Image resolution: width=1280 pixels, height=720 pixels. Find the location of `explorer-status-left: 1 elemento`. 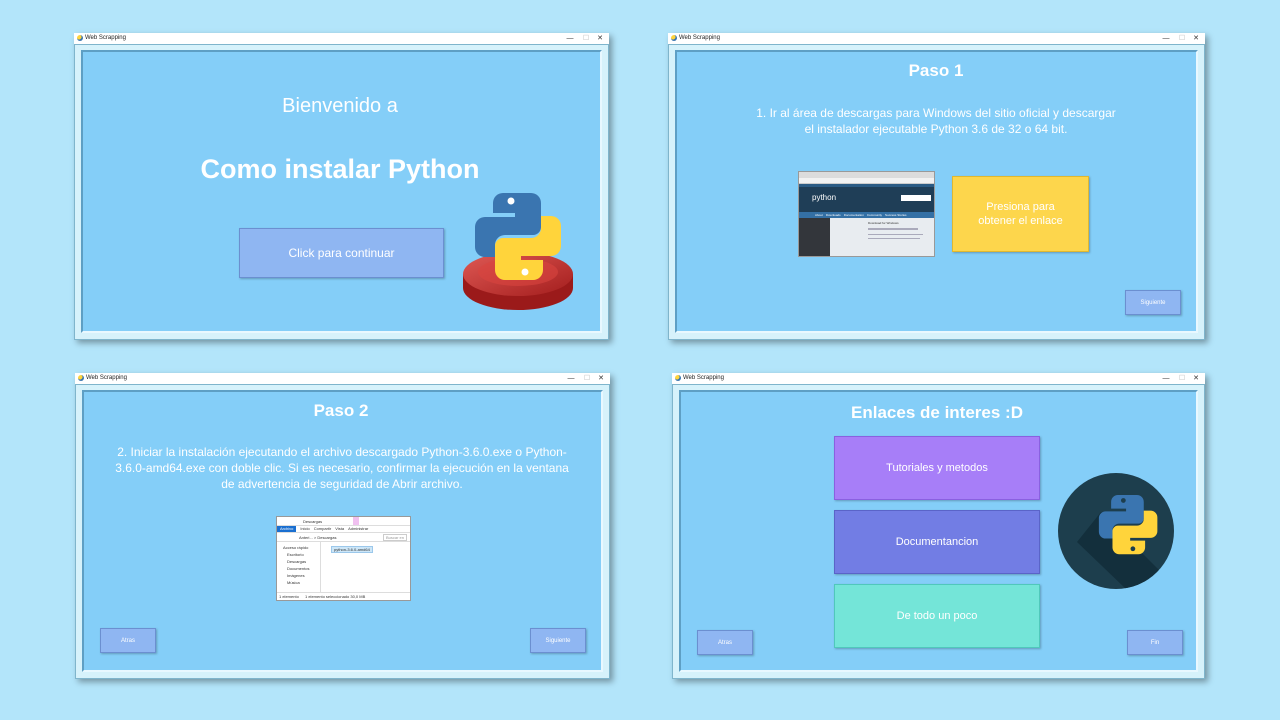

explorer-status-left: 1 elemento is located at coordinates (289, 596).